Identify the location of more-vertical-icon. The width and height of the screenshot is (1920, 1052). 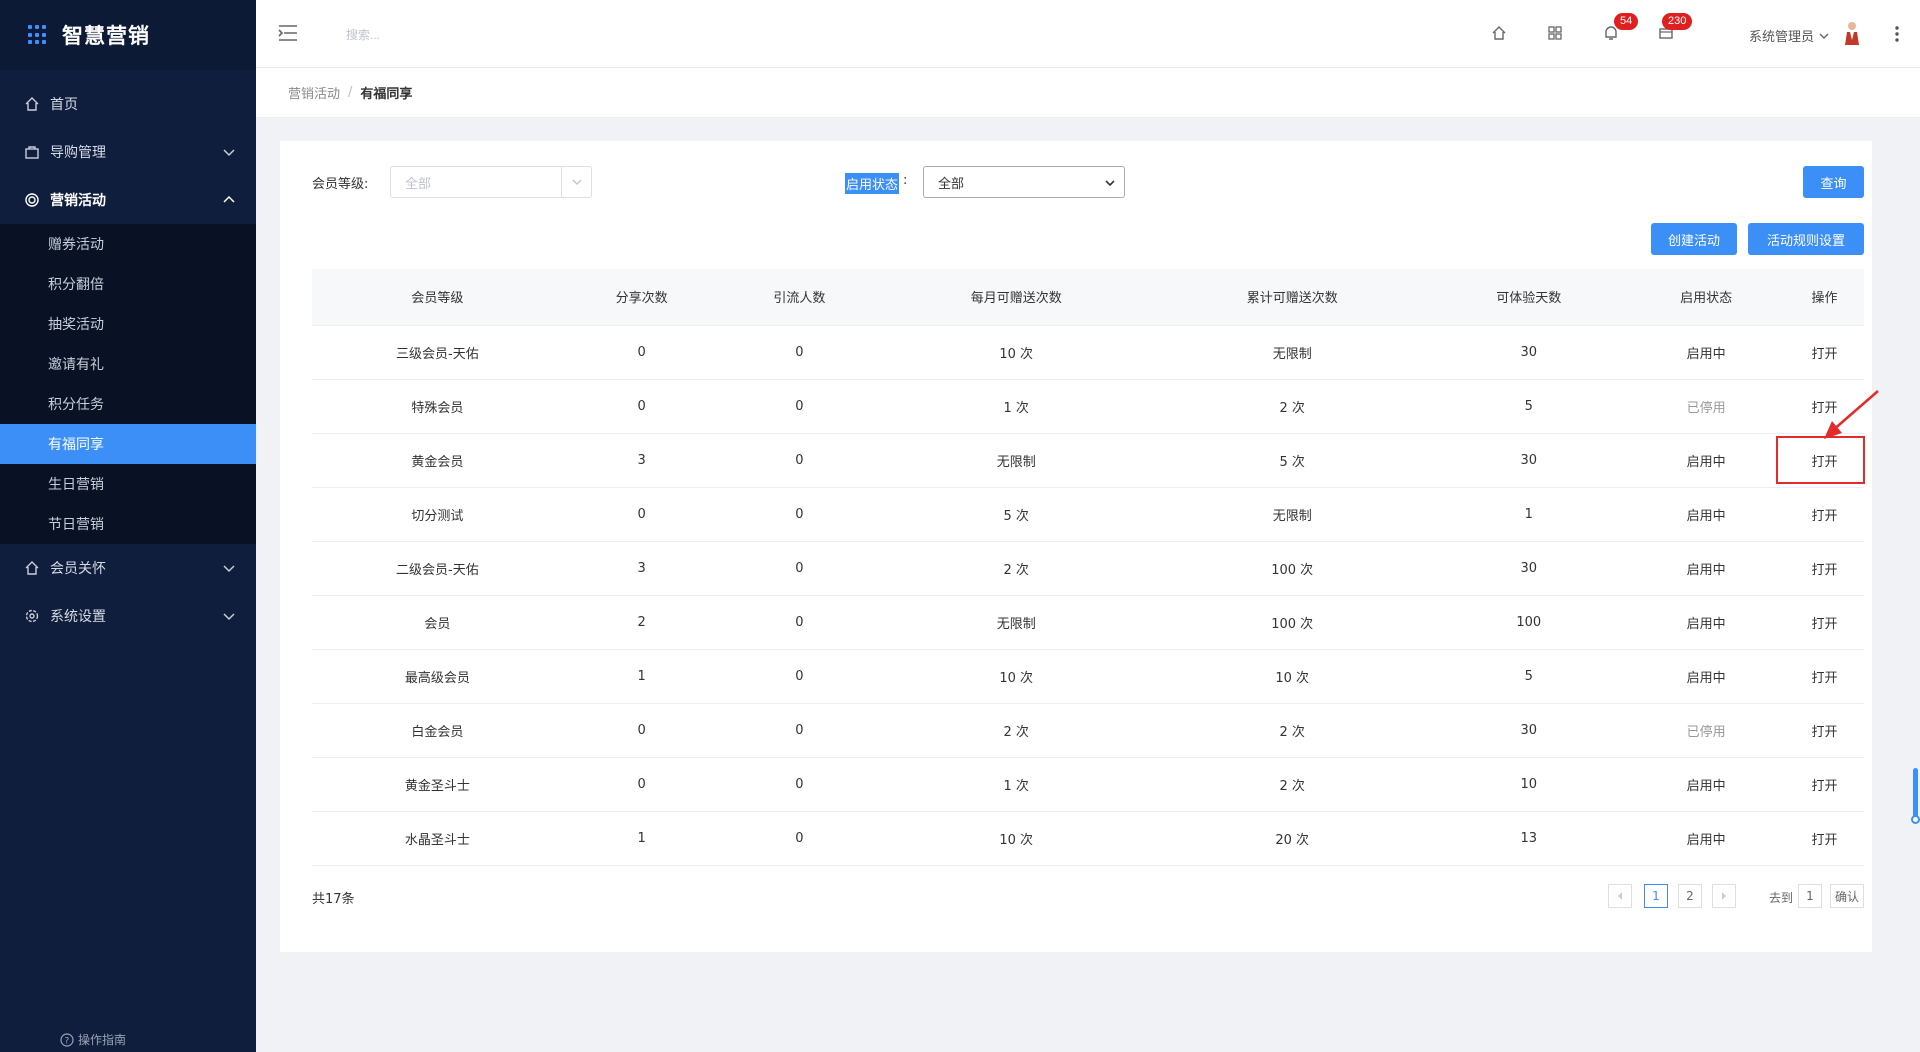
(1897, 34).